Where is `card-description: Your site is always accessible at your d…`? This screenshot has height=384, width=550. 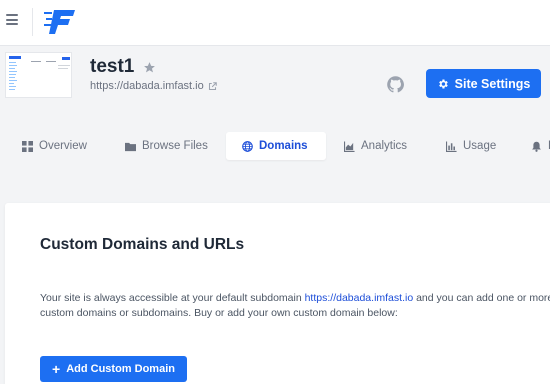
card-description: Your site is always accessible at your d… is located at coordinates (295, 306).